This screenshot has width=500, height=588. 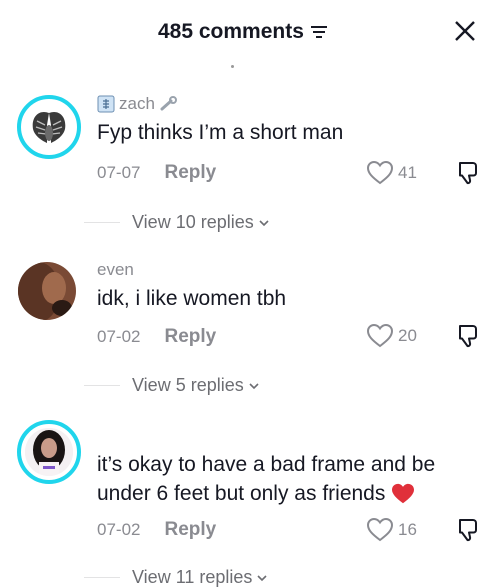 I want to click on like-button: 16, so click(x=391, y=530).